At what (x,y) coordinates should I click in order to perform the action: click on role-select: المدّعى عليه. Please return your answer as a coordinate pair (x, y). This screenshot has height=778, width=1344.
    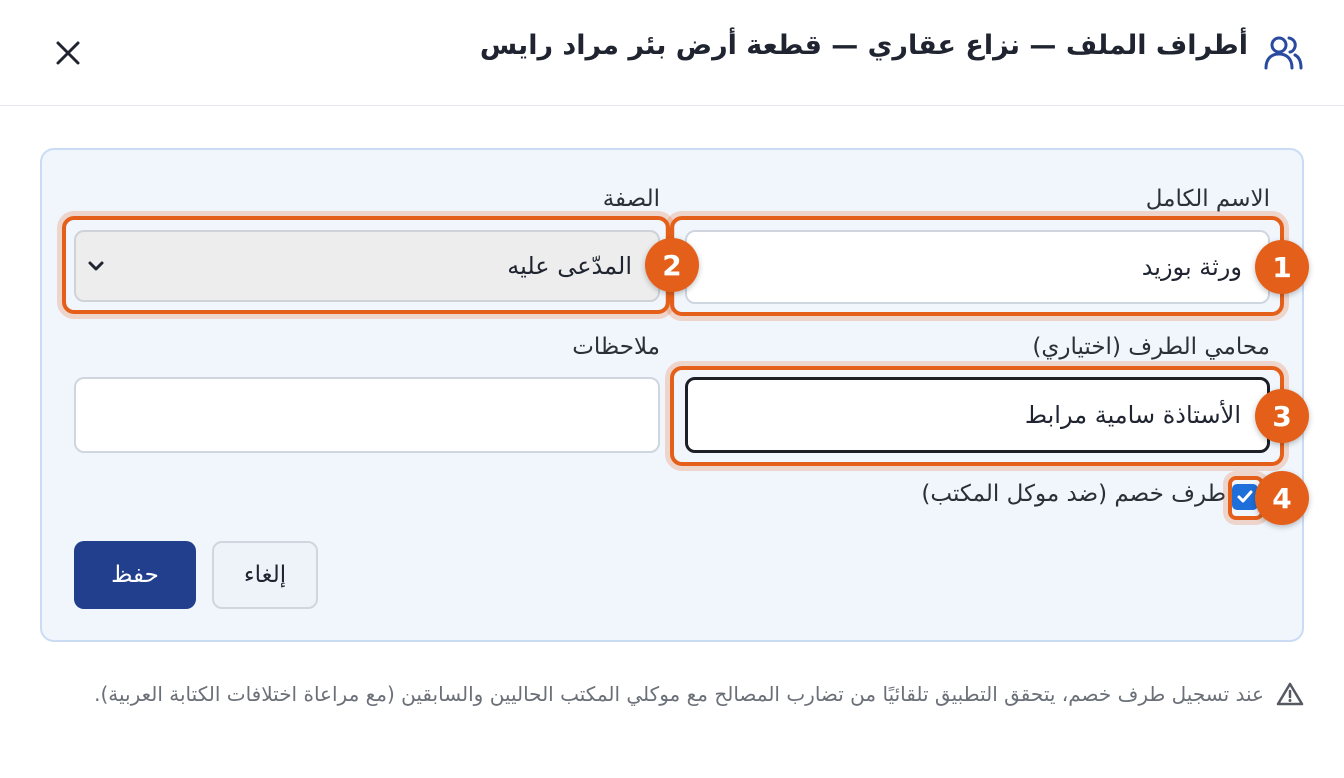
    Looking at the image, I should click on (367, 266).